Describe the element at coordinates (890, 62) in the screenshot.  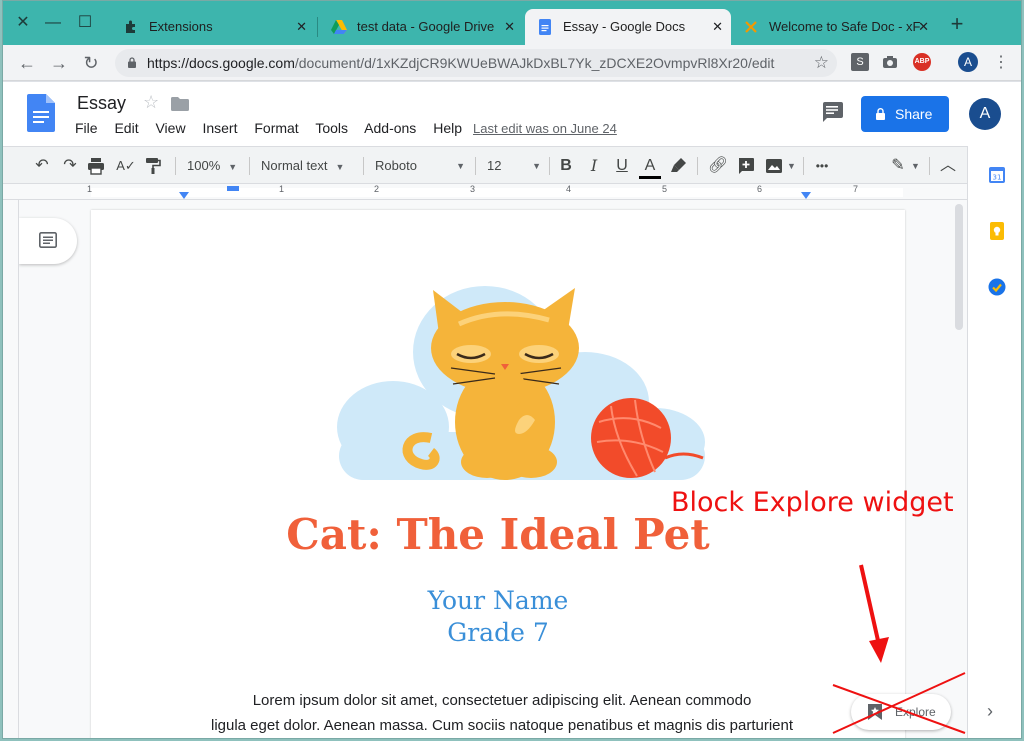
I see `camera-icon` at that location.